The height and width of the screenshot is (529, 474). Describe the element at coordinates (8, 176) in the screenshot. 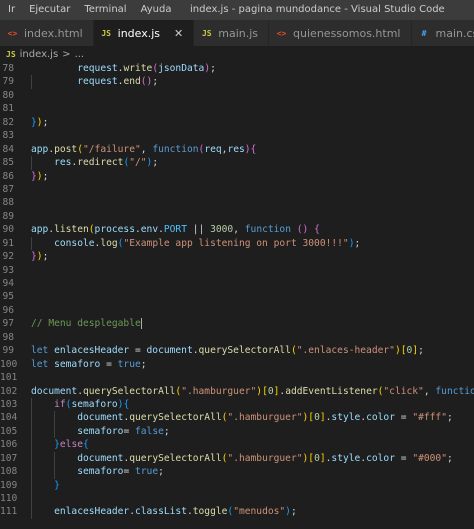

I see `line-number: 86` at that location.